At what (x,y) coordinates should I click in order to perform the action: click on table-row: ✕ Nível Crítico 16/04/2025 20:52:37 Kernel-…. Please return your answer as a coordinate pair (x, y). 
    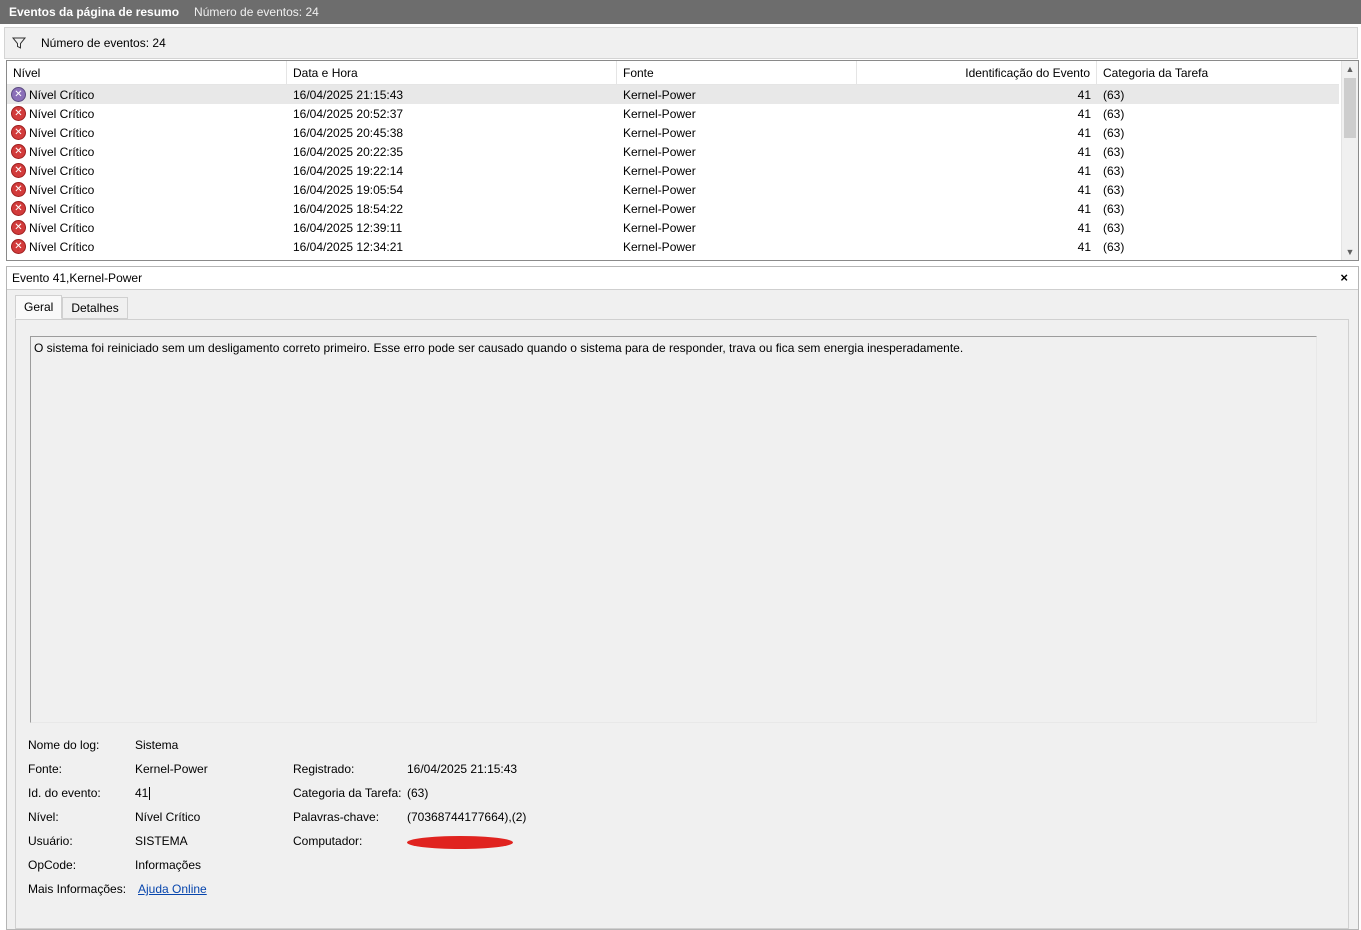
    Looking at the image, I should click on (673, 113).